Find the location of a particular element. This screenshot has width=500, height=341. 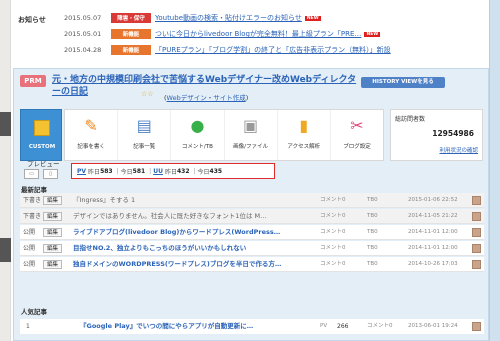

pv-today-value: 581 is located at coordinates (139, 171).